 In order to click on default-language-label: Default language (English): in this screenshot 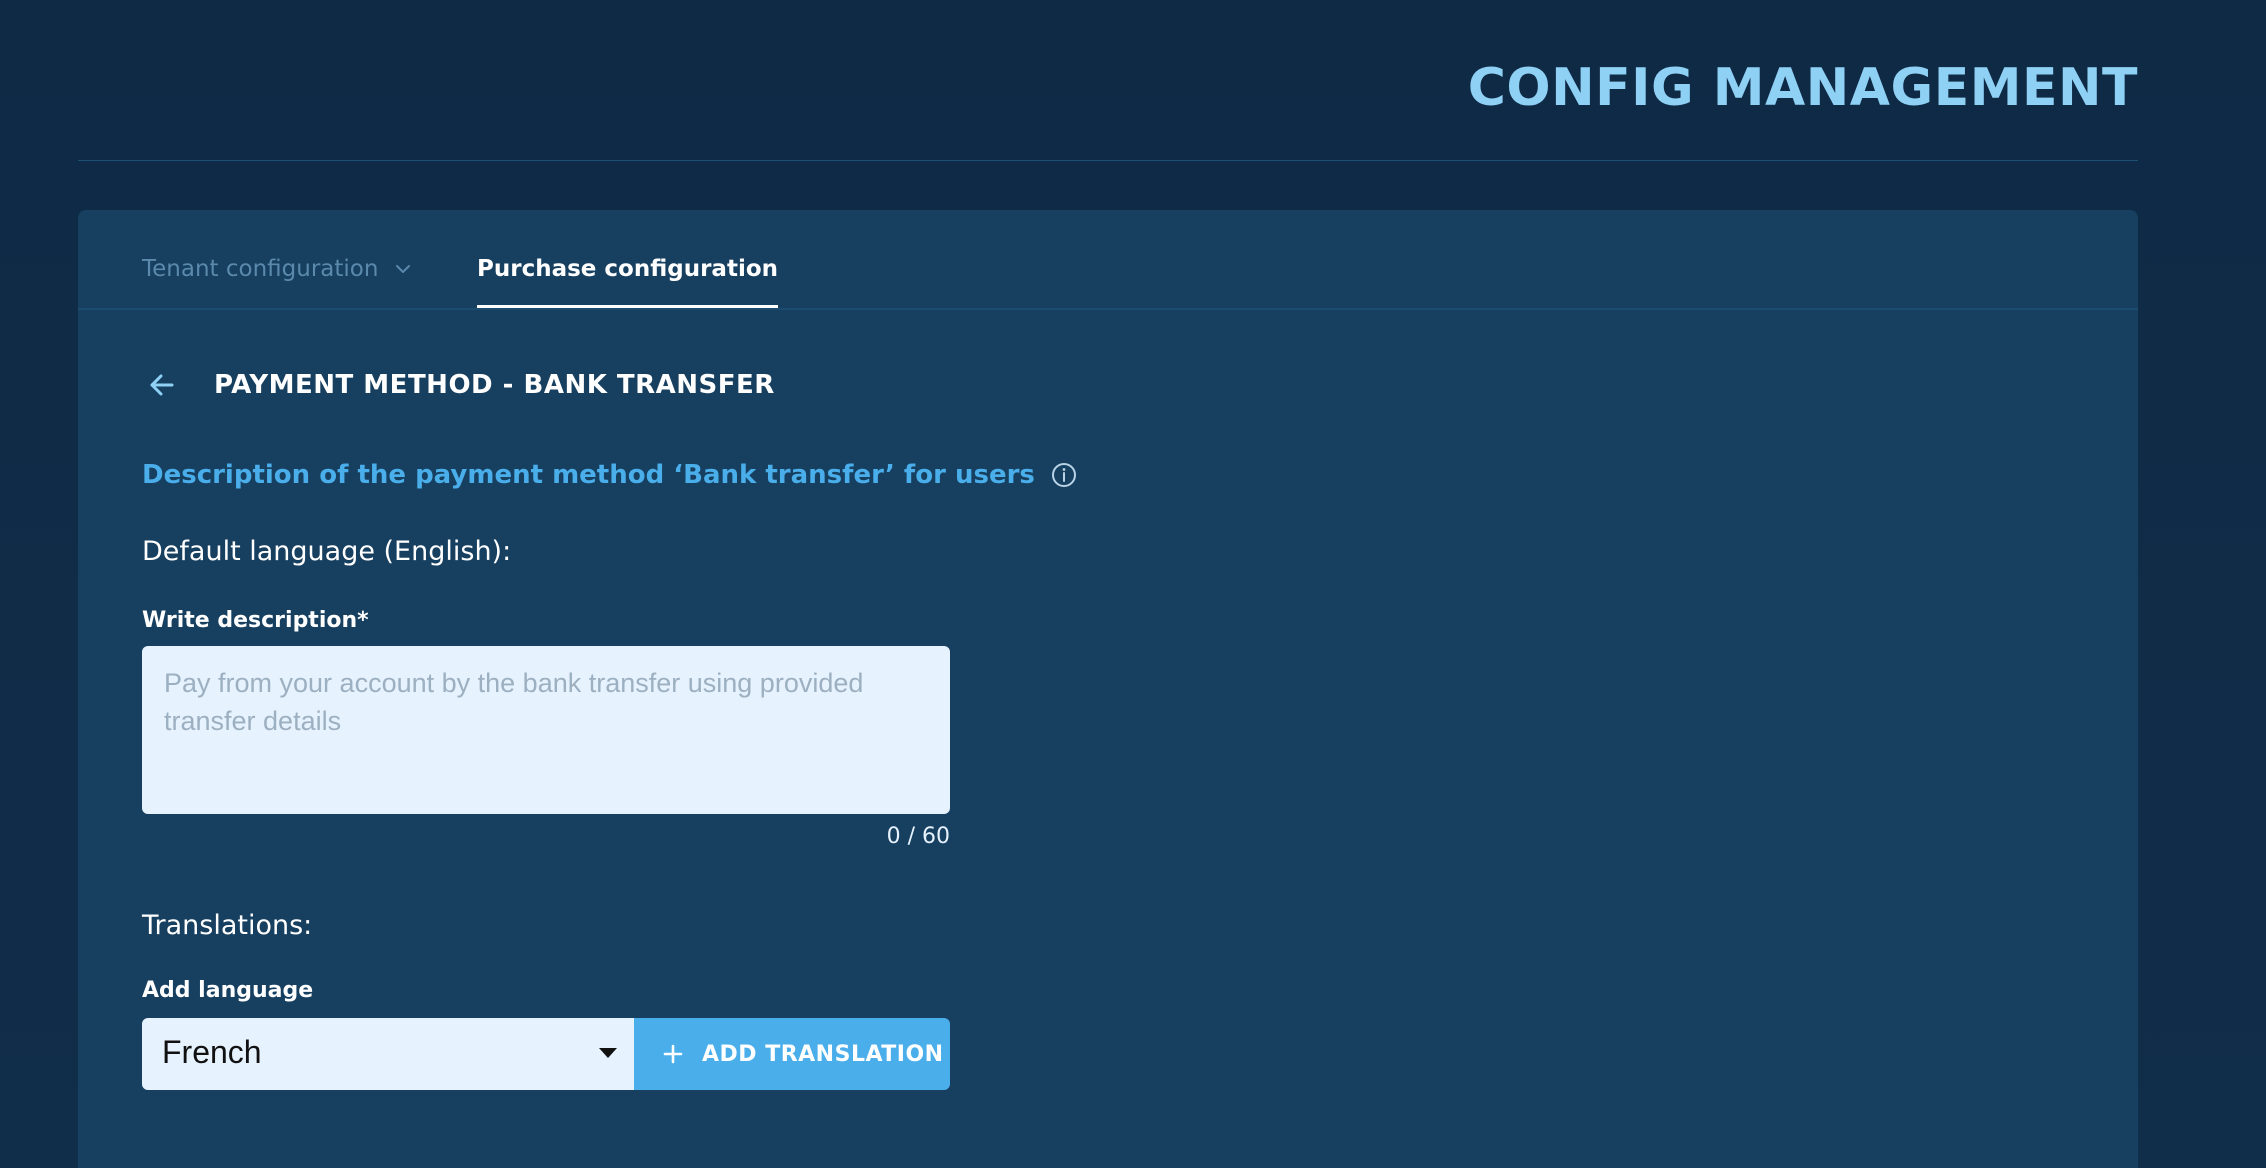, I will do `click(327, 551)`.